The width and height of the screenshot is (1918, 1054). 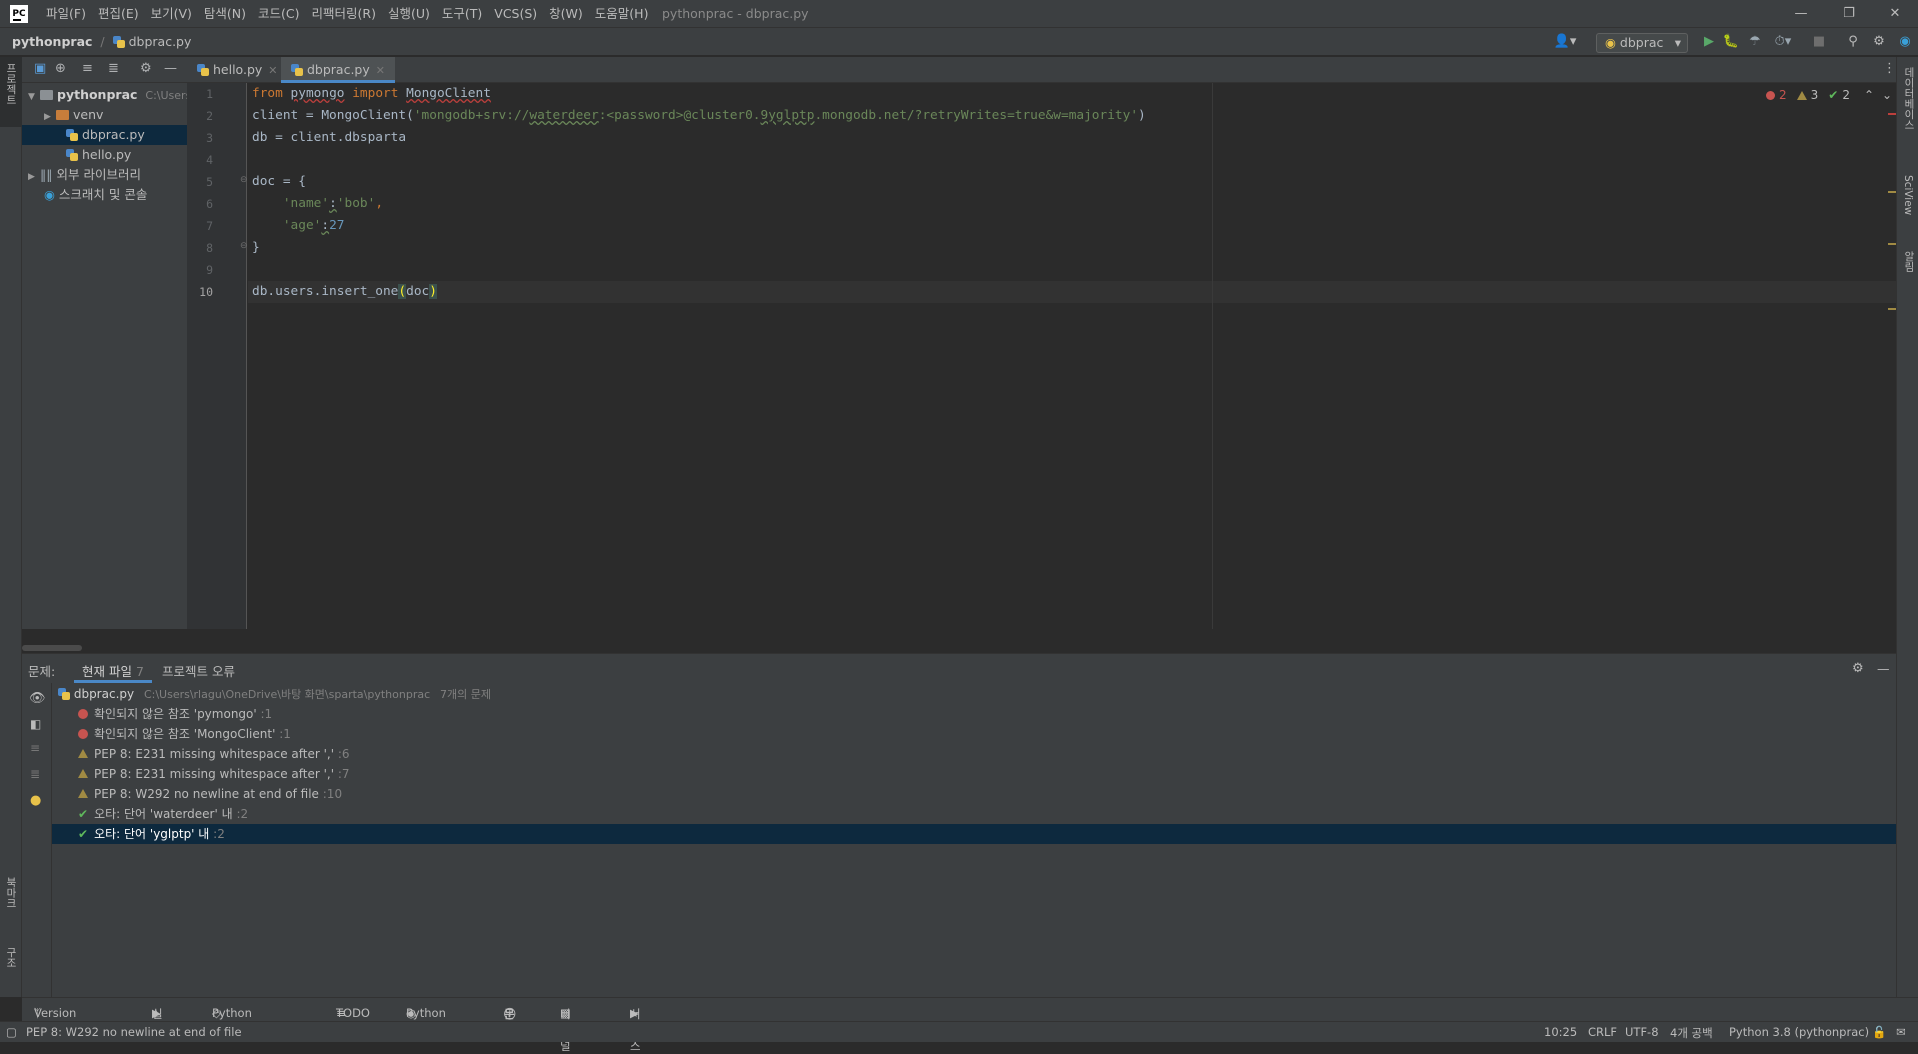 What do you see at coordinates (735, 13) in the screenshot?
I see `window-title: pythonprac - dbprac.py` at bounding box center [735, 13].